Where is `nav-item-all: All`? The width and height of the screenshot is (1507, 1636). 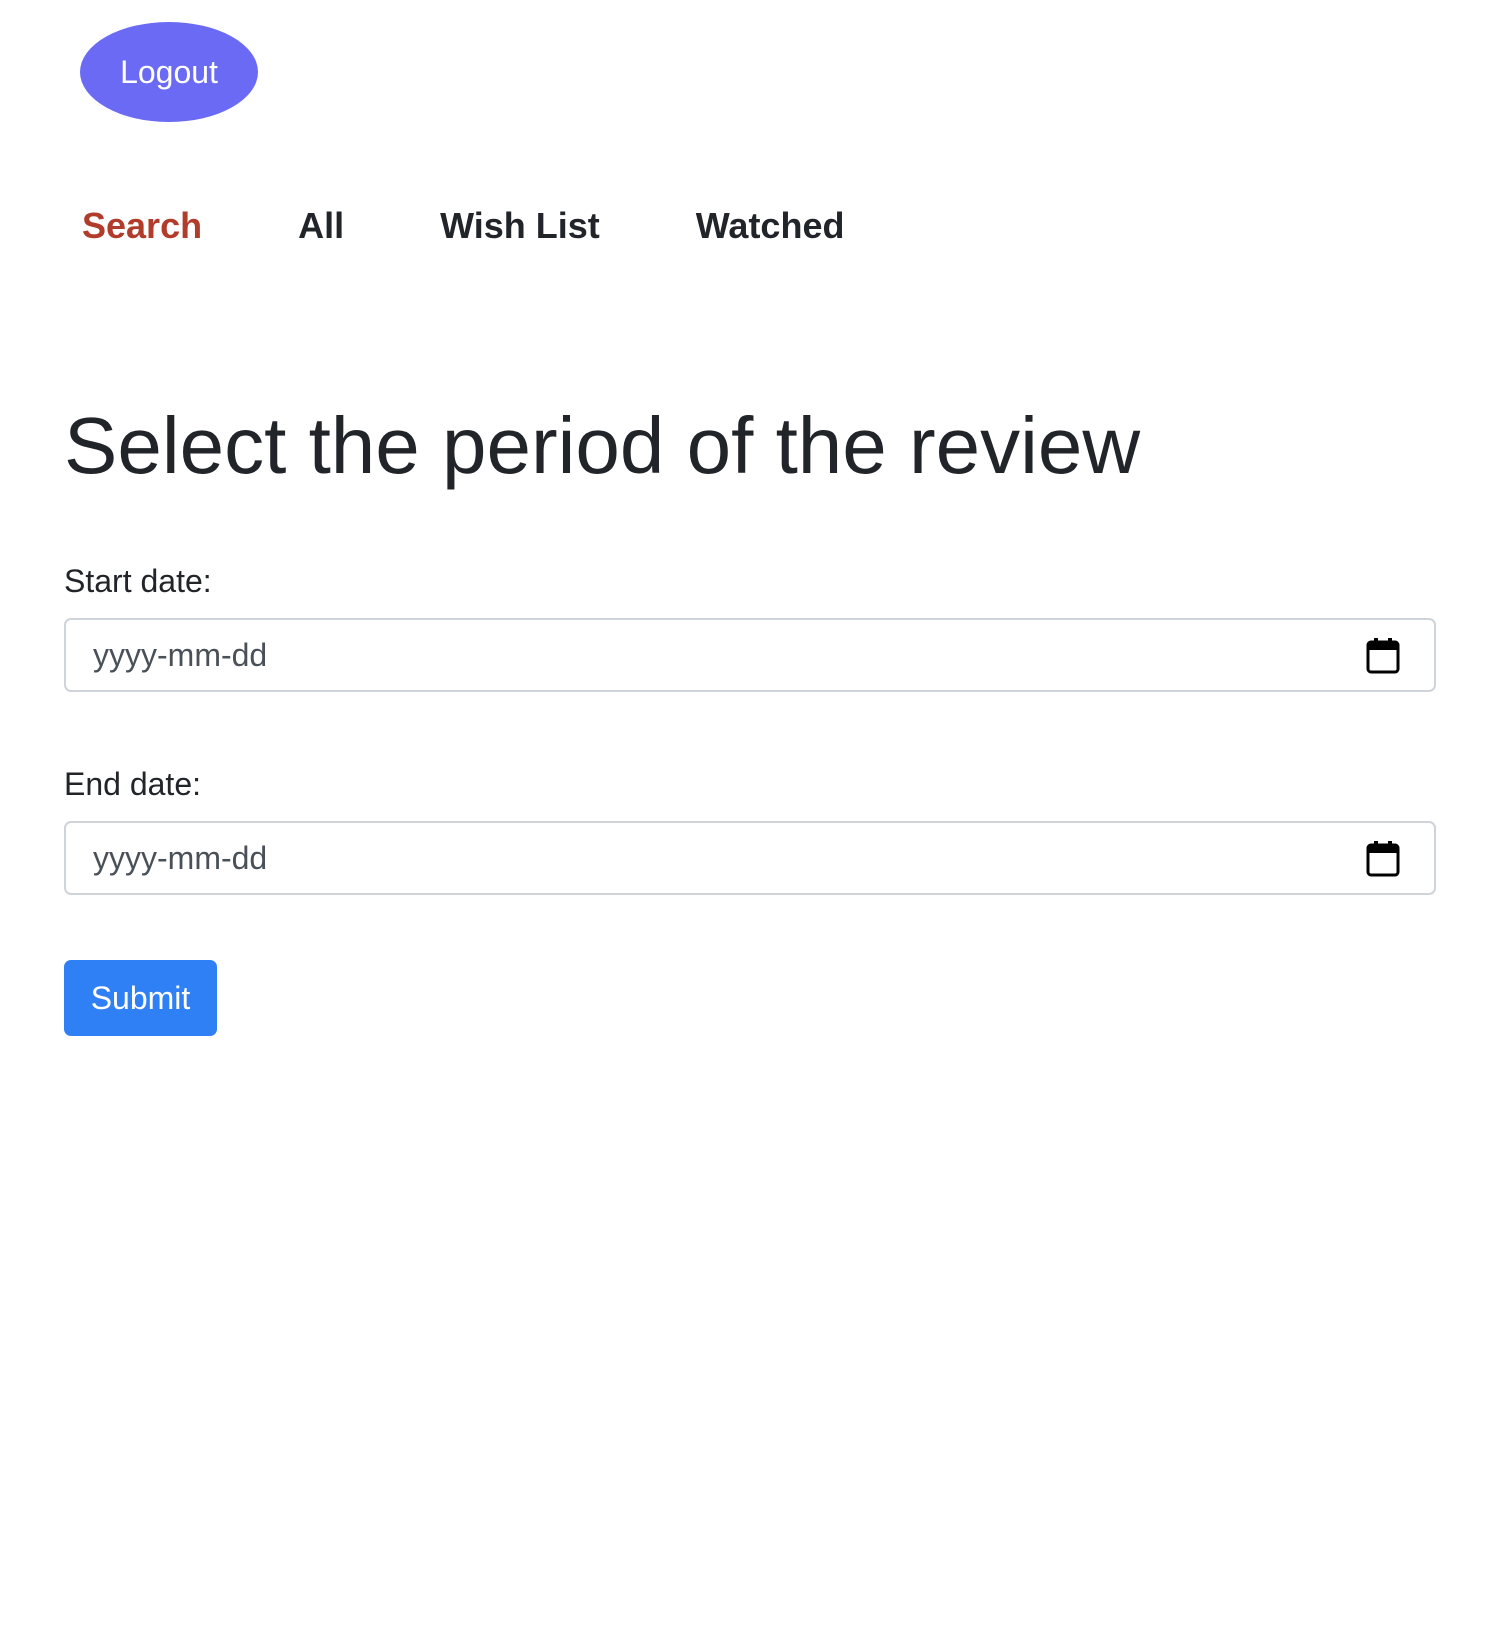 nav-item-all: All is located at coordinates (321, 226).